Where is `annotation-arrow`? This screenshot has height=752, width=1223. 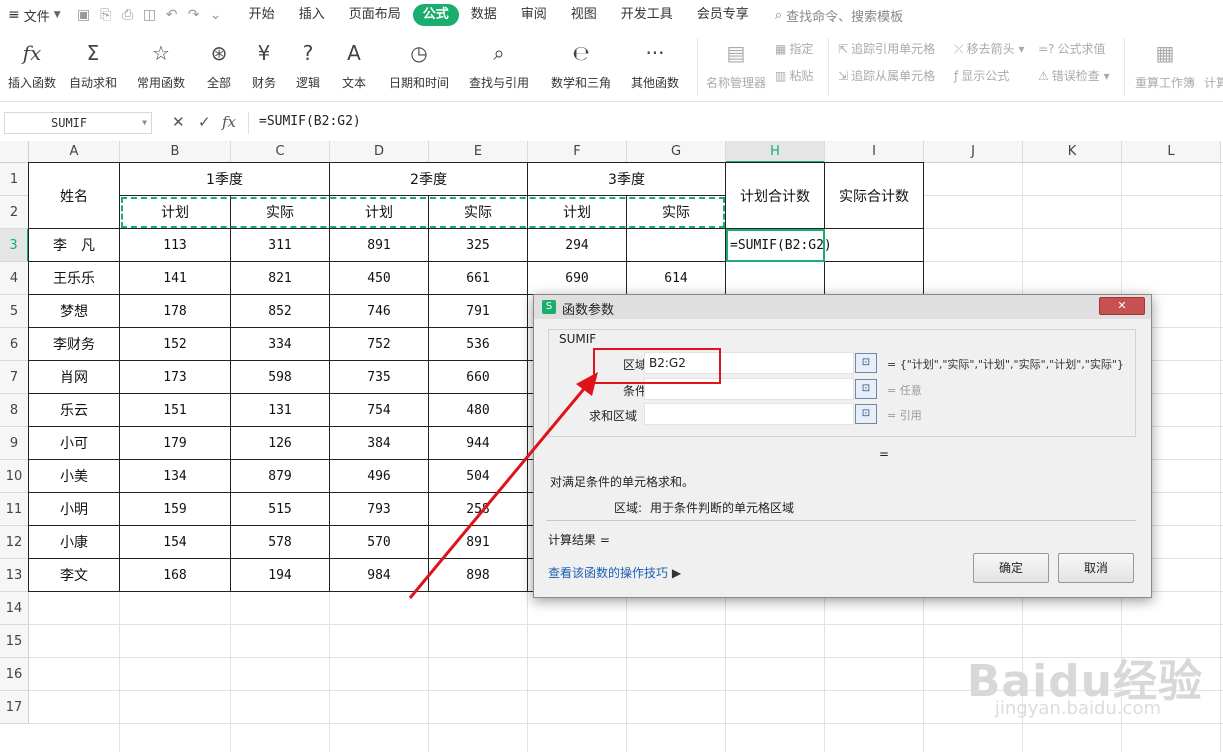
annotation-arrow is located at coordinates (503, 485).